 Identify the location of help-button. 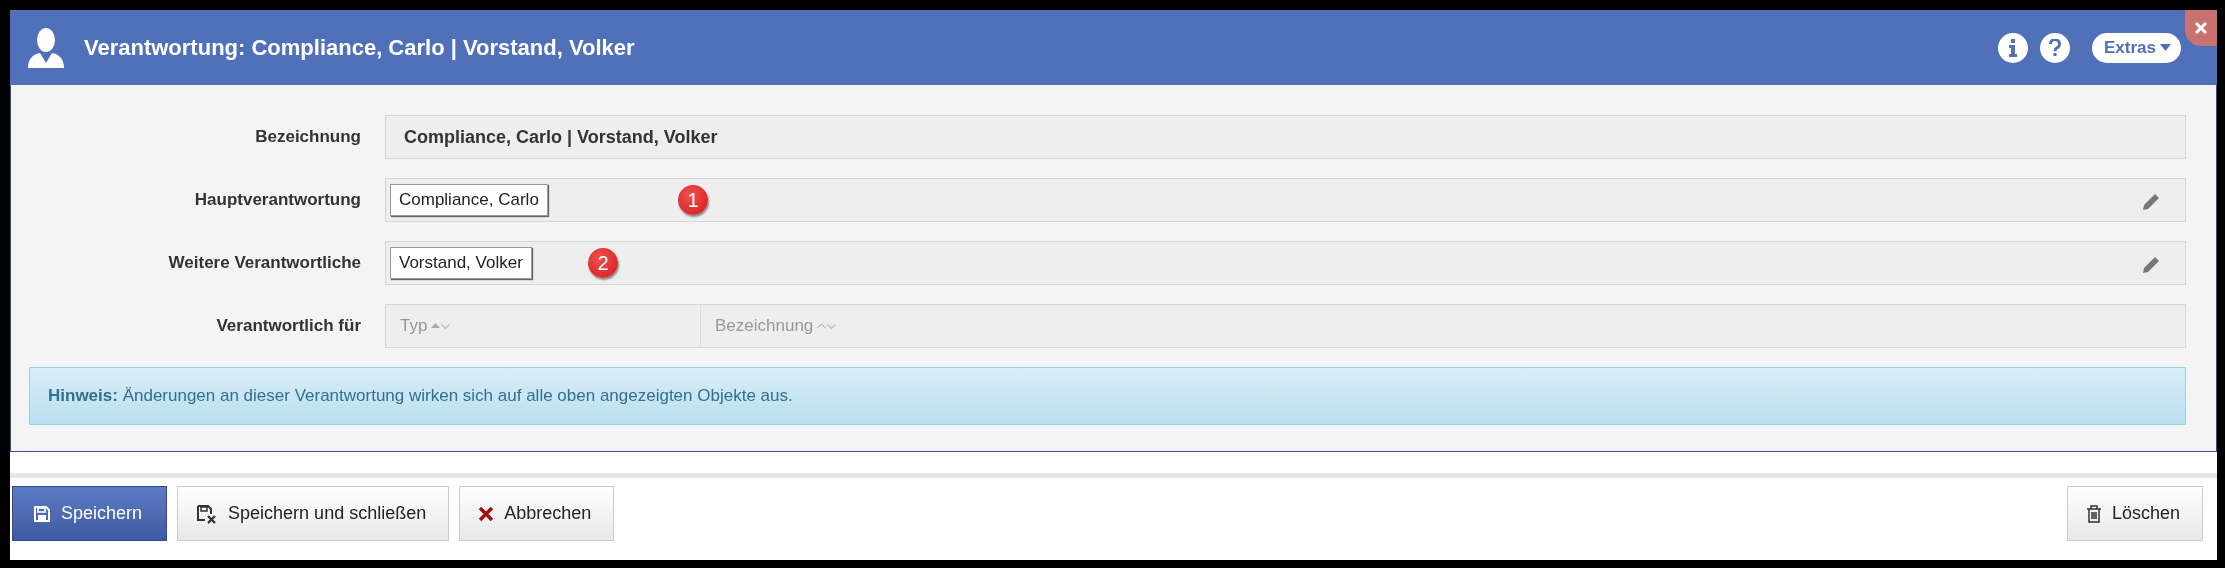
(2055, 47).